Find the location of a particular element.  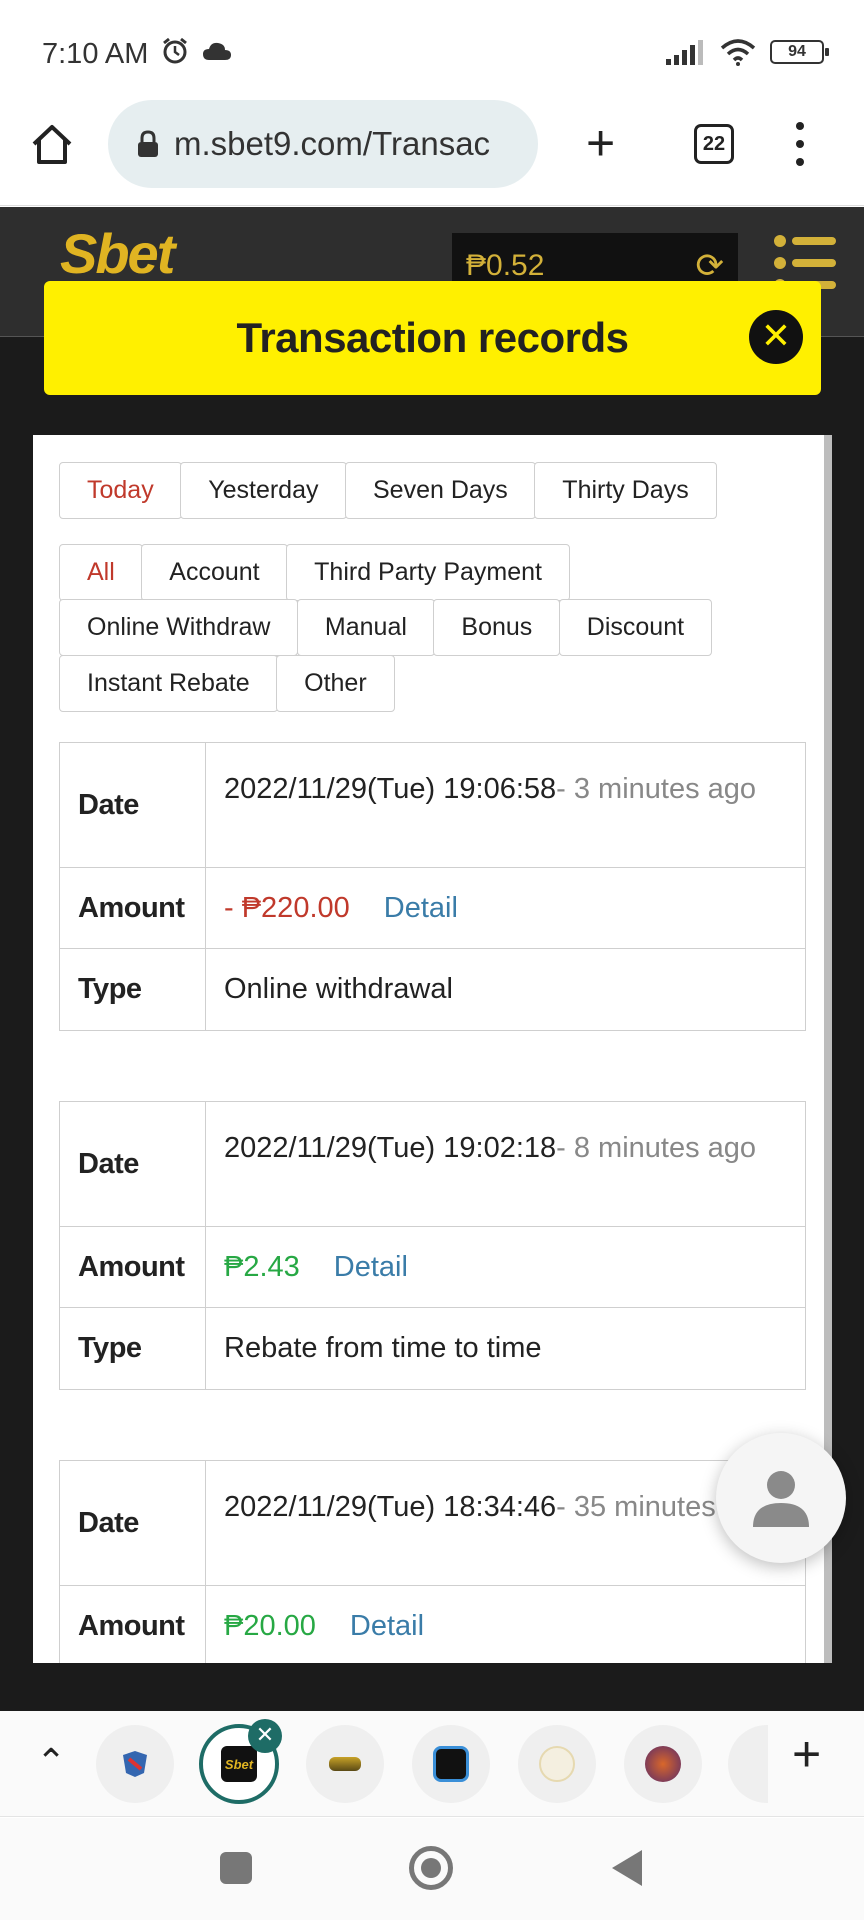

amount-value: - ₱220.00 Detail is located at coordinates (505, 908).